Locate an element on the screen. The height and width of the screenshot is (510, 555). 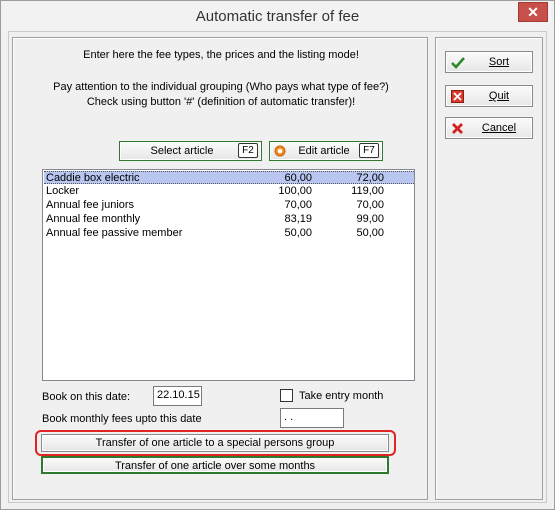
record-icon is located at coordinates (280, 154).